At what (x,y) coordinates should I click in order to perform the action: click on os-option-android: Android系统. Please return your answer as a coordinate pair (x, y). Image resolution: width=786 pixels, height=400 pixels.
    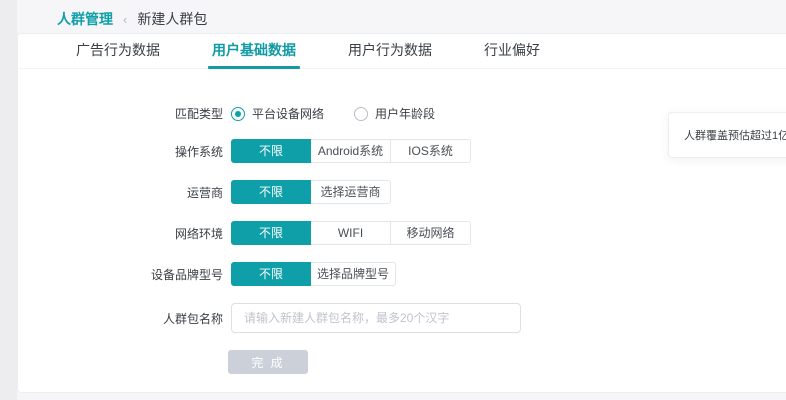
    Looking at the image, I should click on (351, 151).